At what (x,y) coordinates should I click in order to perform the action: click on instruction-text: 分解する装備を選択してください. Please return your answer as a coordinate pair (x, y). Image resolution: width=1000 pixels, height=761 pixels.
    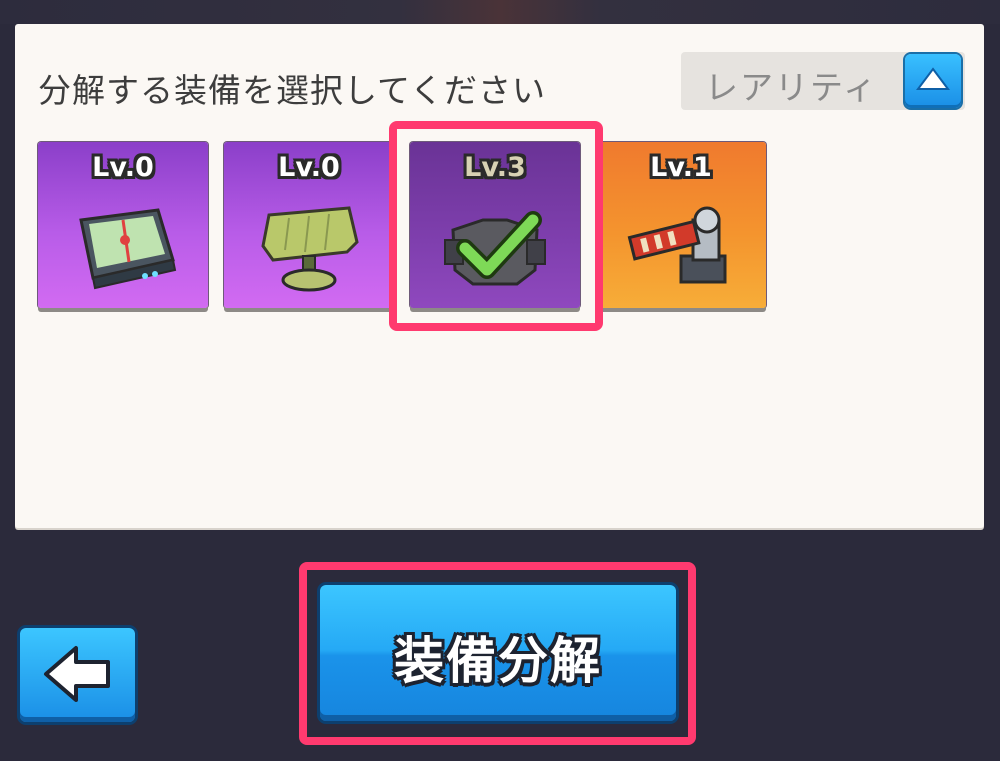
    Looking at the image, I should click on (292, 90).